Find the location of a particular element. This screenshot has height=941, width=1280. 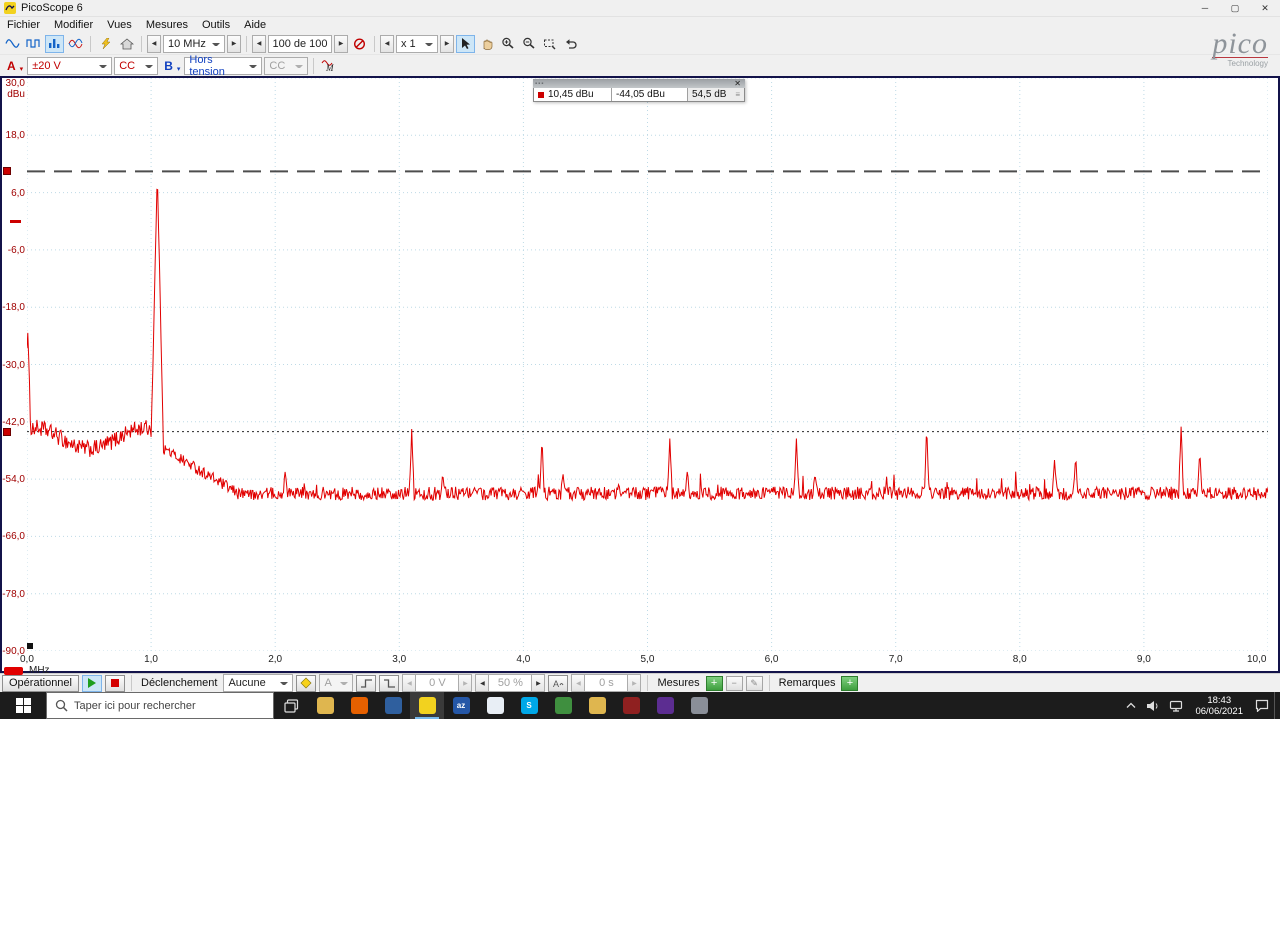

ruler-legend-titlebar: ▪▪▪ ✕ is located at coordinates (639, 83).